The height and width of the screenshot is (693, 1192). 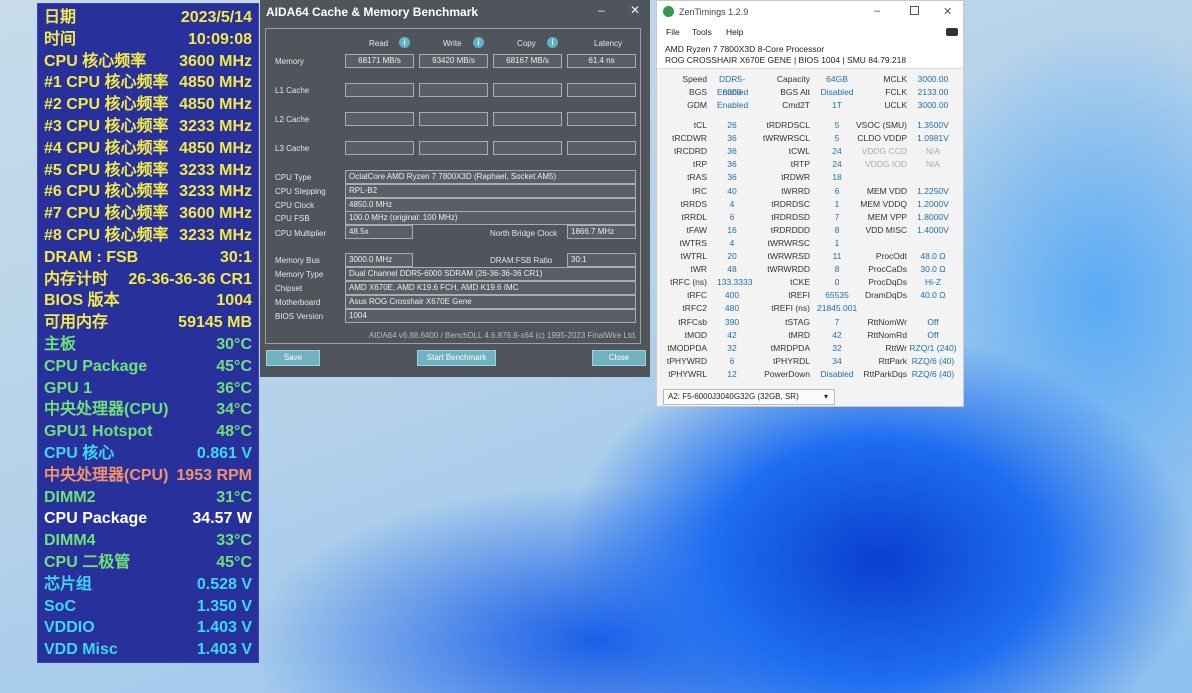 What do you see at coordinates (933, 151) in the screenshot?
I see `timing-value: N/A` at bounding box center [933, 151].